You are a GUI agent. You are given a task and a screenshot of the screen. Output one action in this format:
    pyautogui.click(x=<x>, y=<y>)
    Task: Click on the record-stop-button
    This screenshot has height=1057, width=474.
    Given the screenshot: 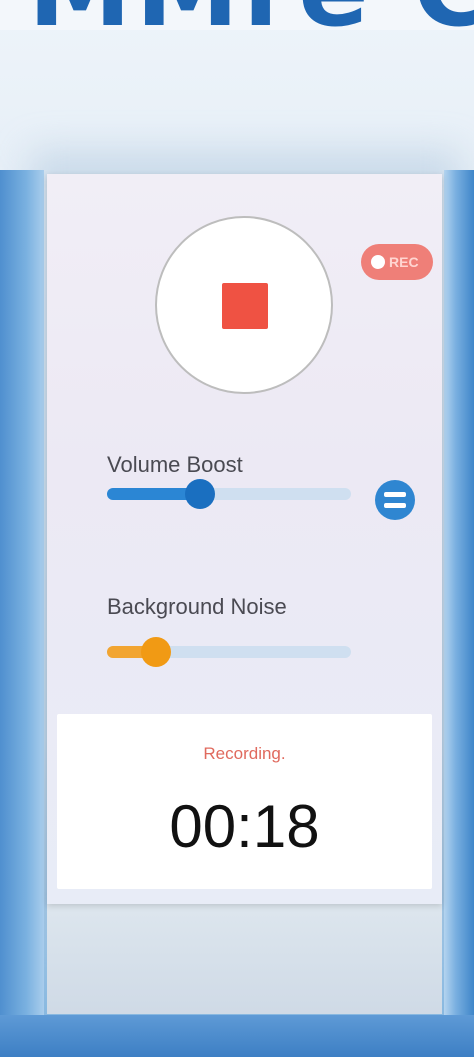 What is the action you would take?
    pyautogui.click(x=244, y=305)
    